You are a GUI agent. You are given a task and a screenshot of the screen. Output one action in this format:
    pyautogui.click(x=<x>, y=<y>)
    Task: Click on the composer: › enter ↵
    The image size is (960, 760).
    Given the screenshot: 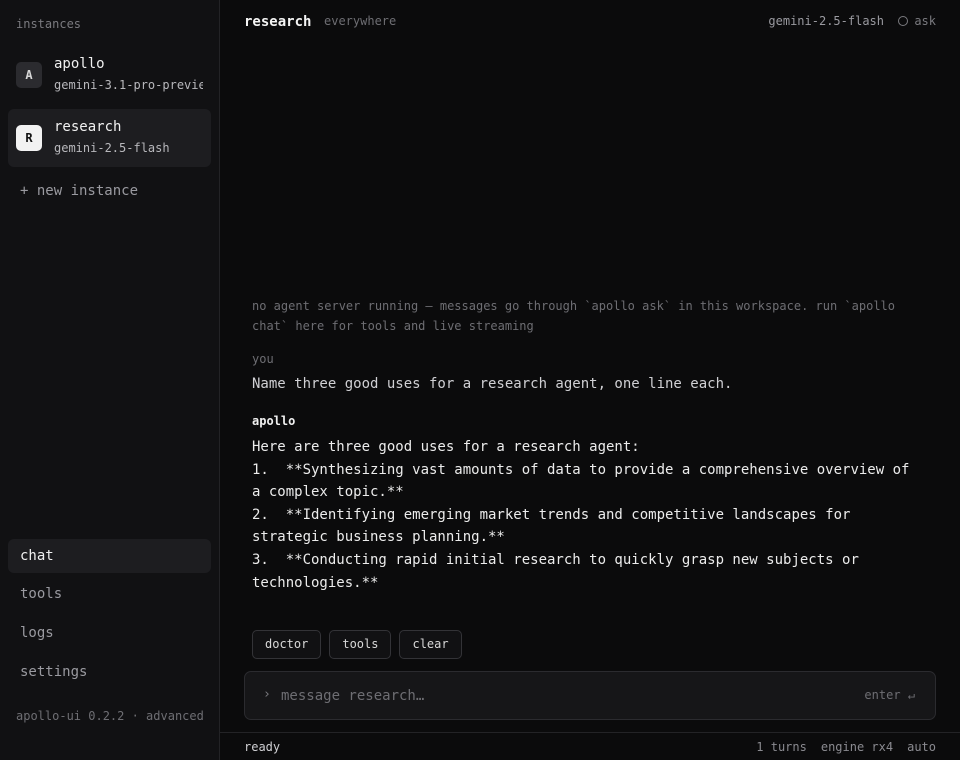 What is the action you would take?
    pyautogui.click(x=590, y=695)
    